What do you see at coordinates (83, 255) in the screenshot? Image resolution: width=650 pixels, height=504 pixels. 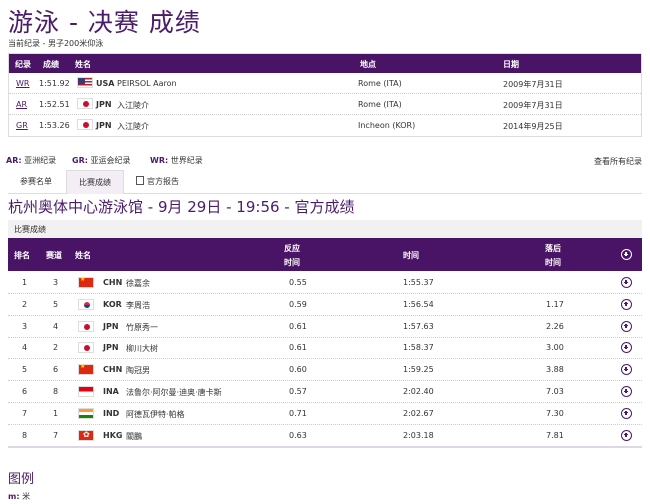 I see `header-athlete: 姓名` at bounding box center [83, 255].